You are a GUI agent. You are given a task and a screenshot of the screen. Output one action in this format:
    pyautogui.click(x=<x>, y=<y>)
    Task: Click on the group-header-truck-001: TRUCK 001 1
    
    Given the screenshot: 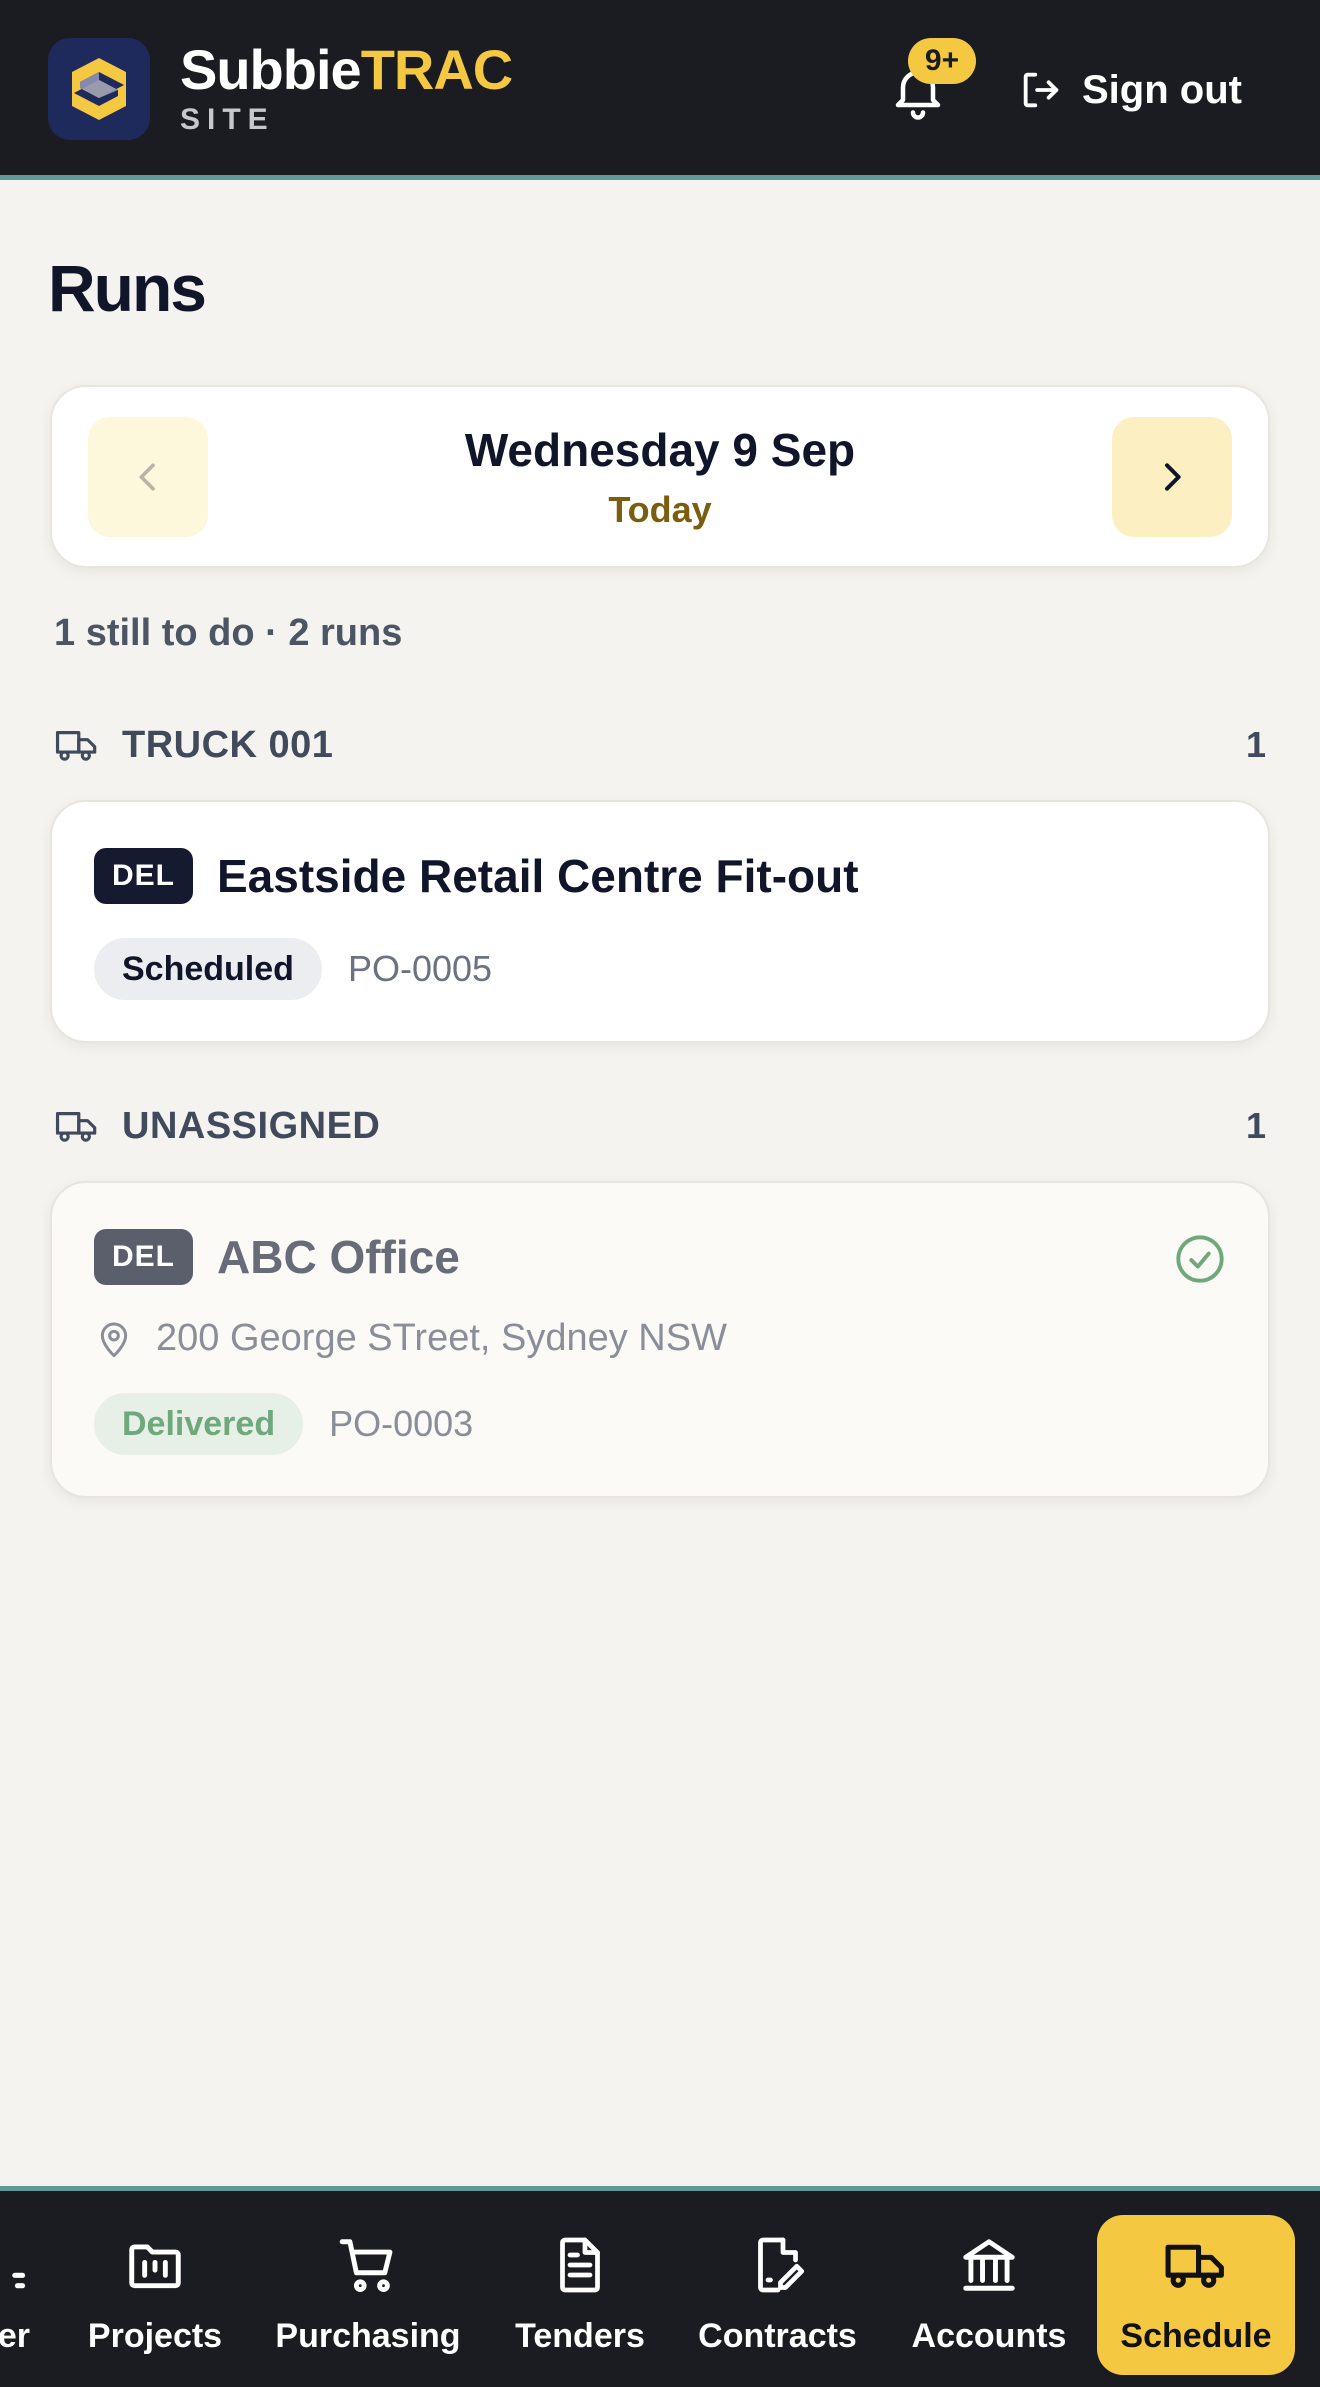 What is the action you would take?
    pyautogui.click(x=660, y=745)
    